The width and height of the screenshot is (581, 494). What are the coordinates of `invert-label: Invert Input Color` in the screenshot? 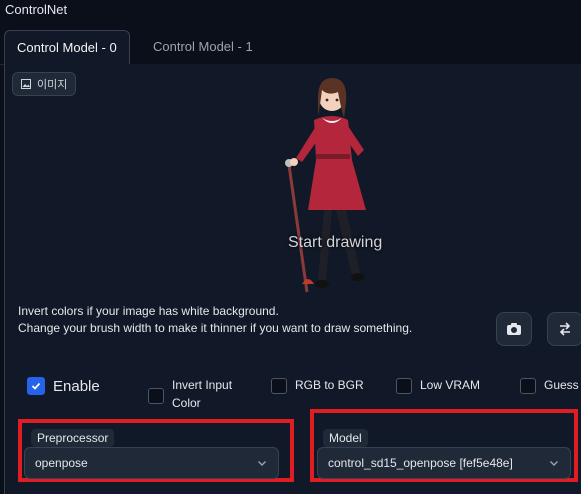 It's located at (202, 394).